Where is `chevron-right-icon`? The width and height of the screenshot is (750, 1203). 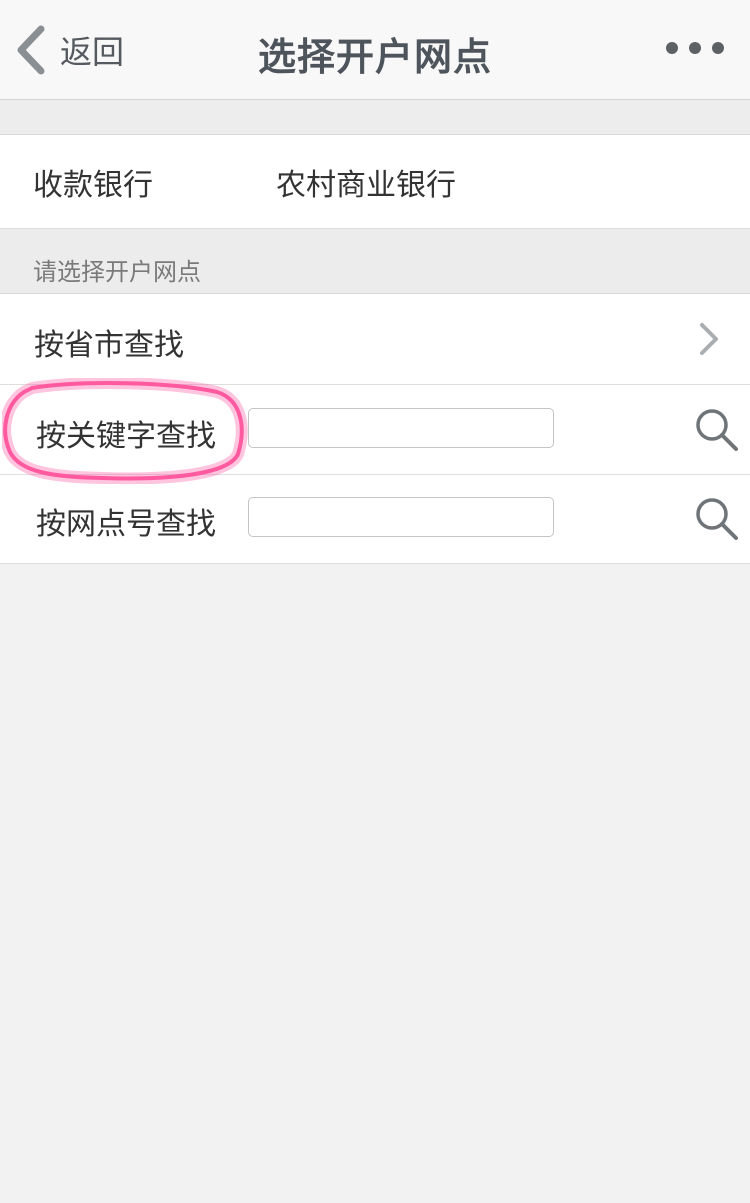
chevron-right-icon is located at coordinates (709, 339).